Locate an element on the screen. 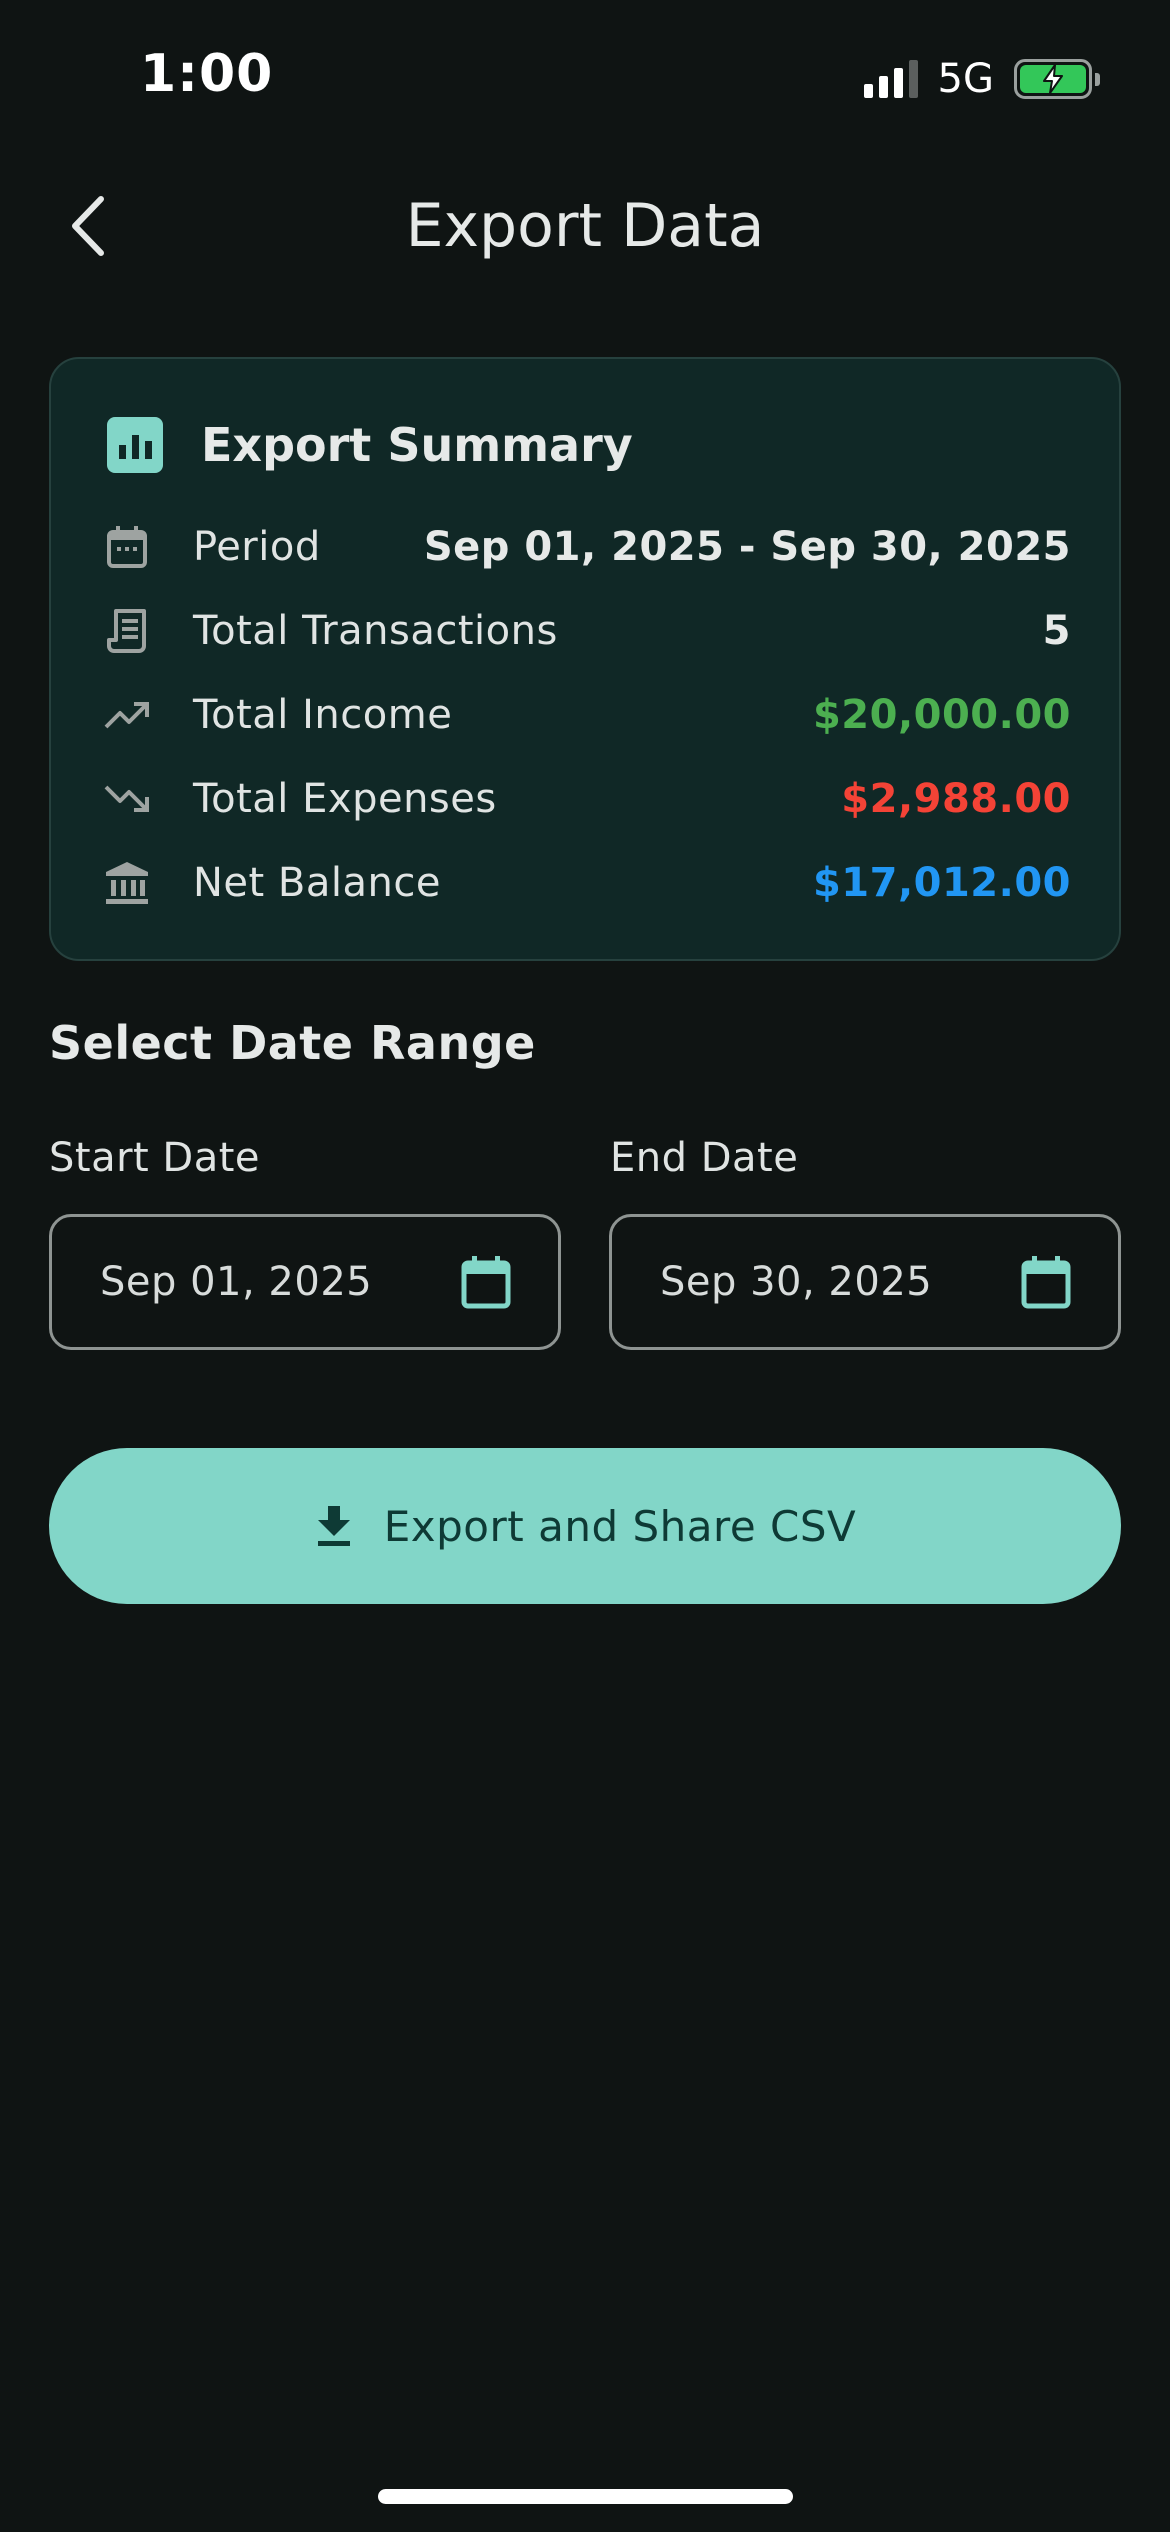 The height and width of the screenshot is (2532, 1170). trending-down-icon is located at coordinates (127, 799).